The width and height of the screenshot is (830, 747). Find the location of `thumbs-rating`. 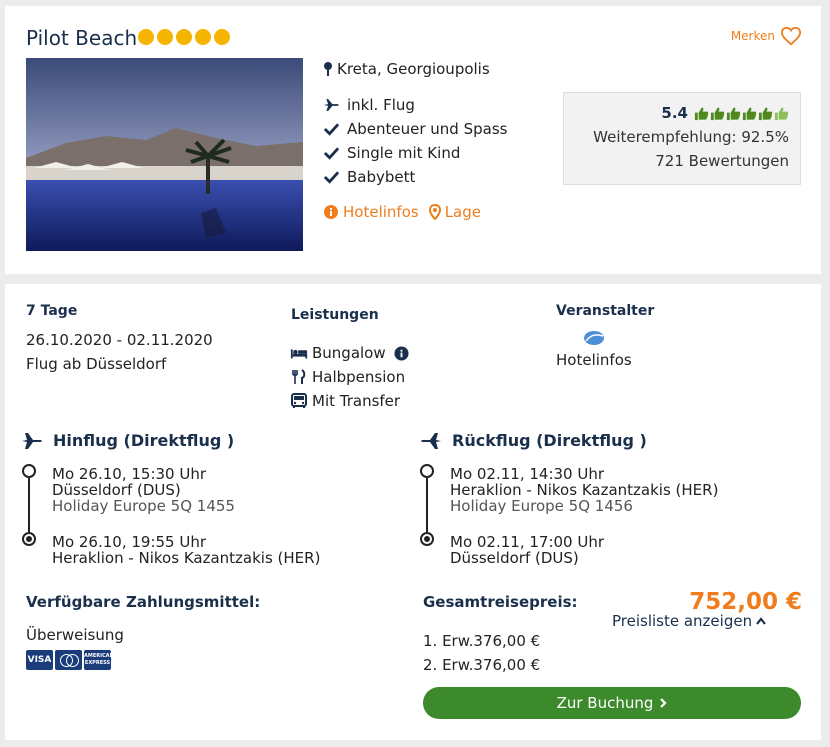

thumbs-rating is located at coordinates (741, 113).